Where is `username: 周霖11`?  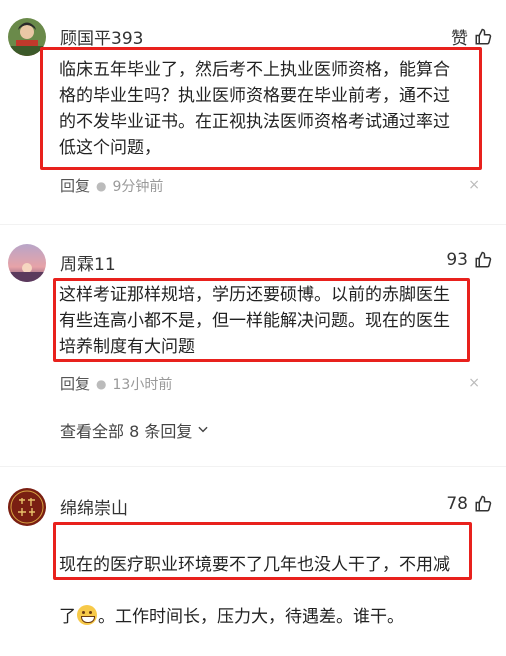 username: 周霖11 is located at coordinates (88, 262).